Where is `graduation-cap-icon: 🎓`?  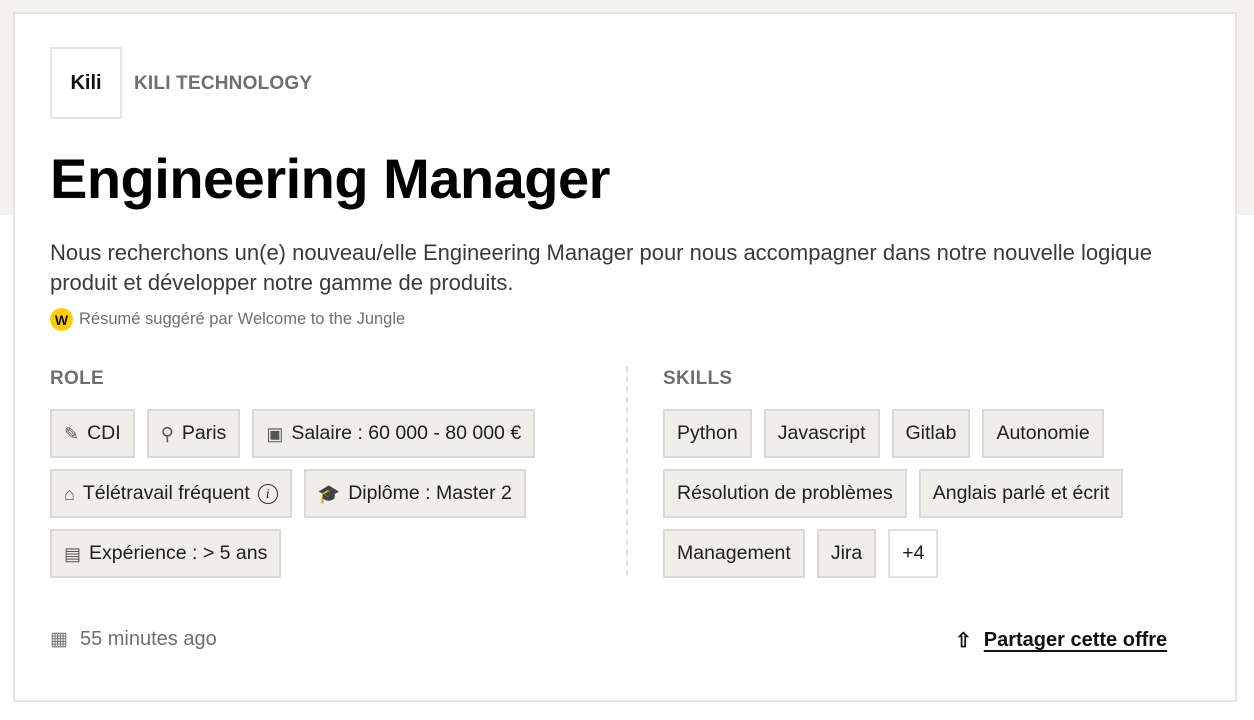
graduation-cap-icon: 🎓 is located at coordinates (329, 493).